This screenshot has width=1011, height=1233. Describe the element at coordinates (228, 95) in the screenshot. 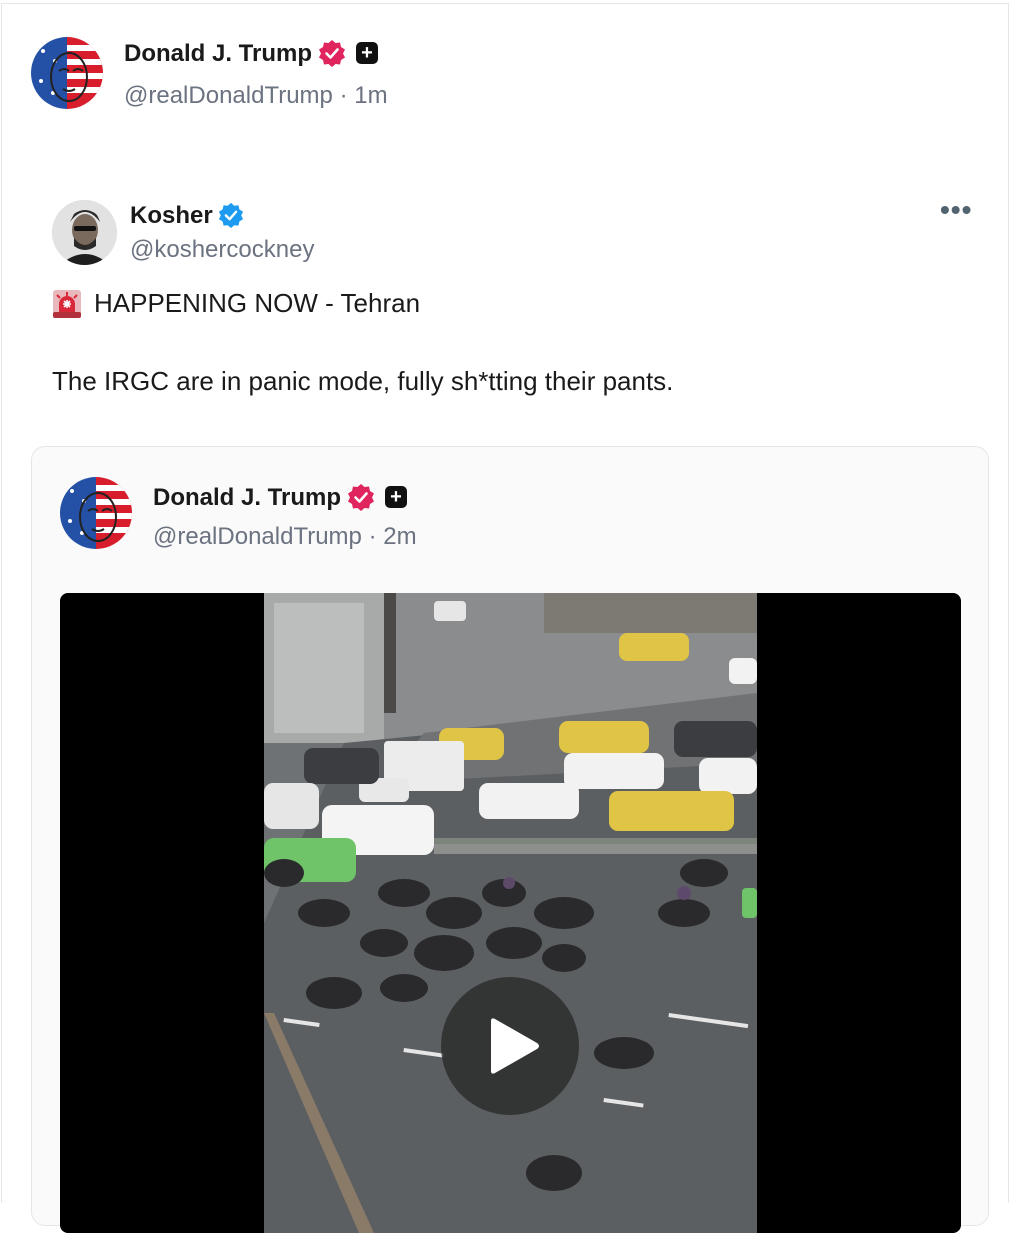

I see `author-handle: @realDonaldTrump` at that location.